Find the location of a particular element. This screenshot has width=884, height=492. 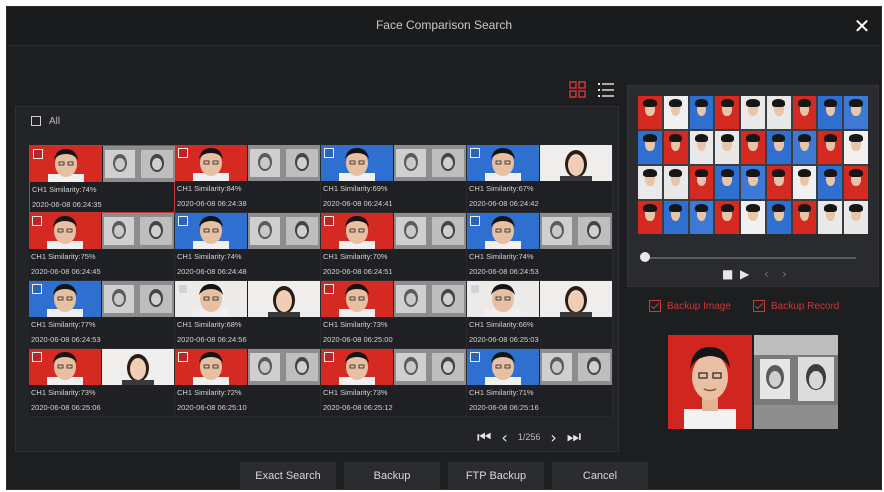

reference-preview: ■ ▶ ‹ › is located at coordinates (753, 186).